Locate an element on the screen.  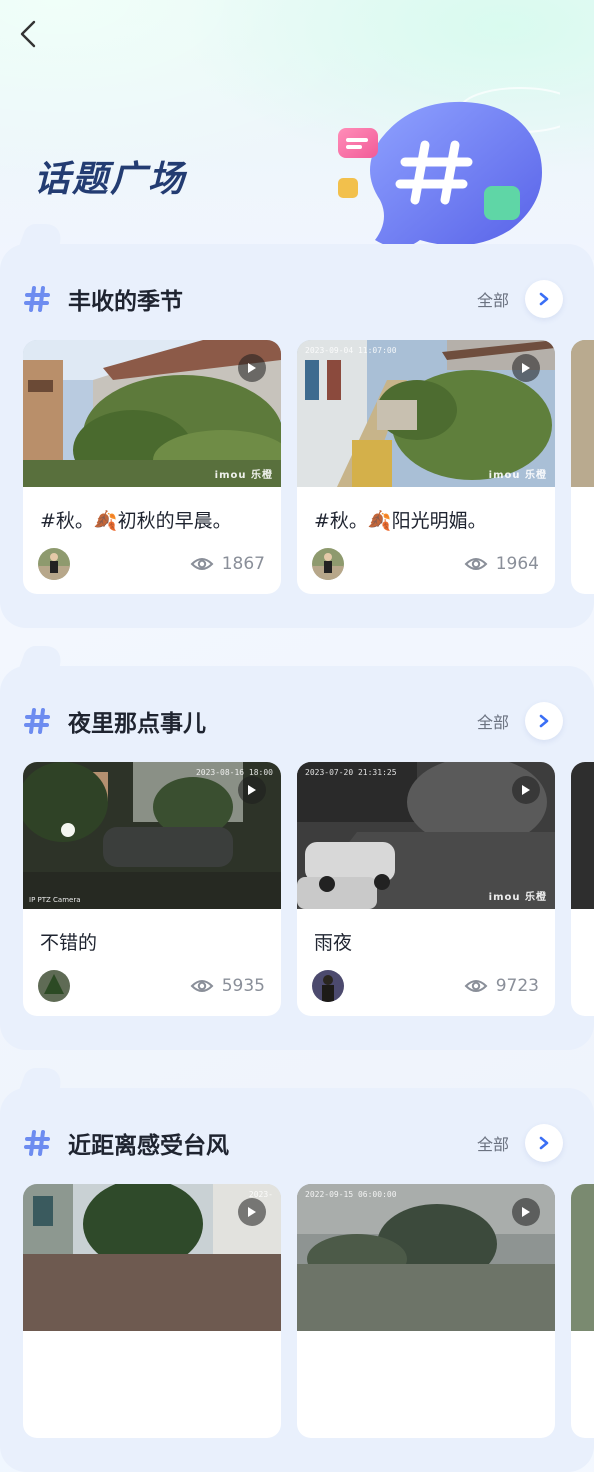
view-count: 1964 is located at coordinates (501, 564).